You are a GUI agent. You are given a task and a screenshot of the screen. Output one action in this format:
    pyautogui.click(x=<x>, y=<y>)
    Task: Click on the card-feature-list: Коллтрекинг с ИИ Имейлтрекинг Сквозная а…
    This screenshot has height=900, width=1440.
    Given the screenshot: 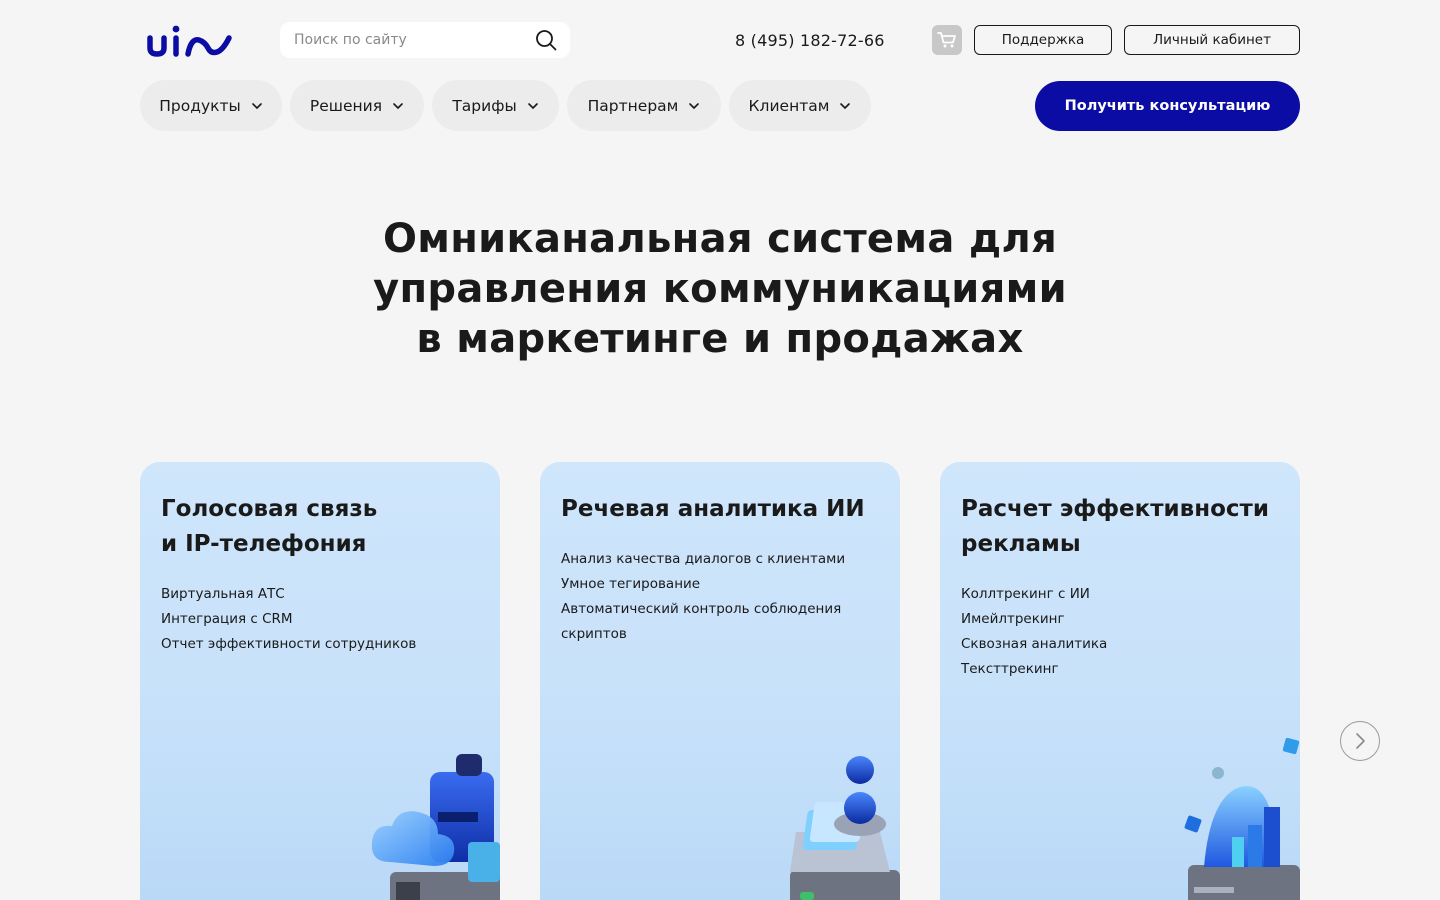 What is the action you would take?
    pyautogui.click(x=1034, y=632)
    